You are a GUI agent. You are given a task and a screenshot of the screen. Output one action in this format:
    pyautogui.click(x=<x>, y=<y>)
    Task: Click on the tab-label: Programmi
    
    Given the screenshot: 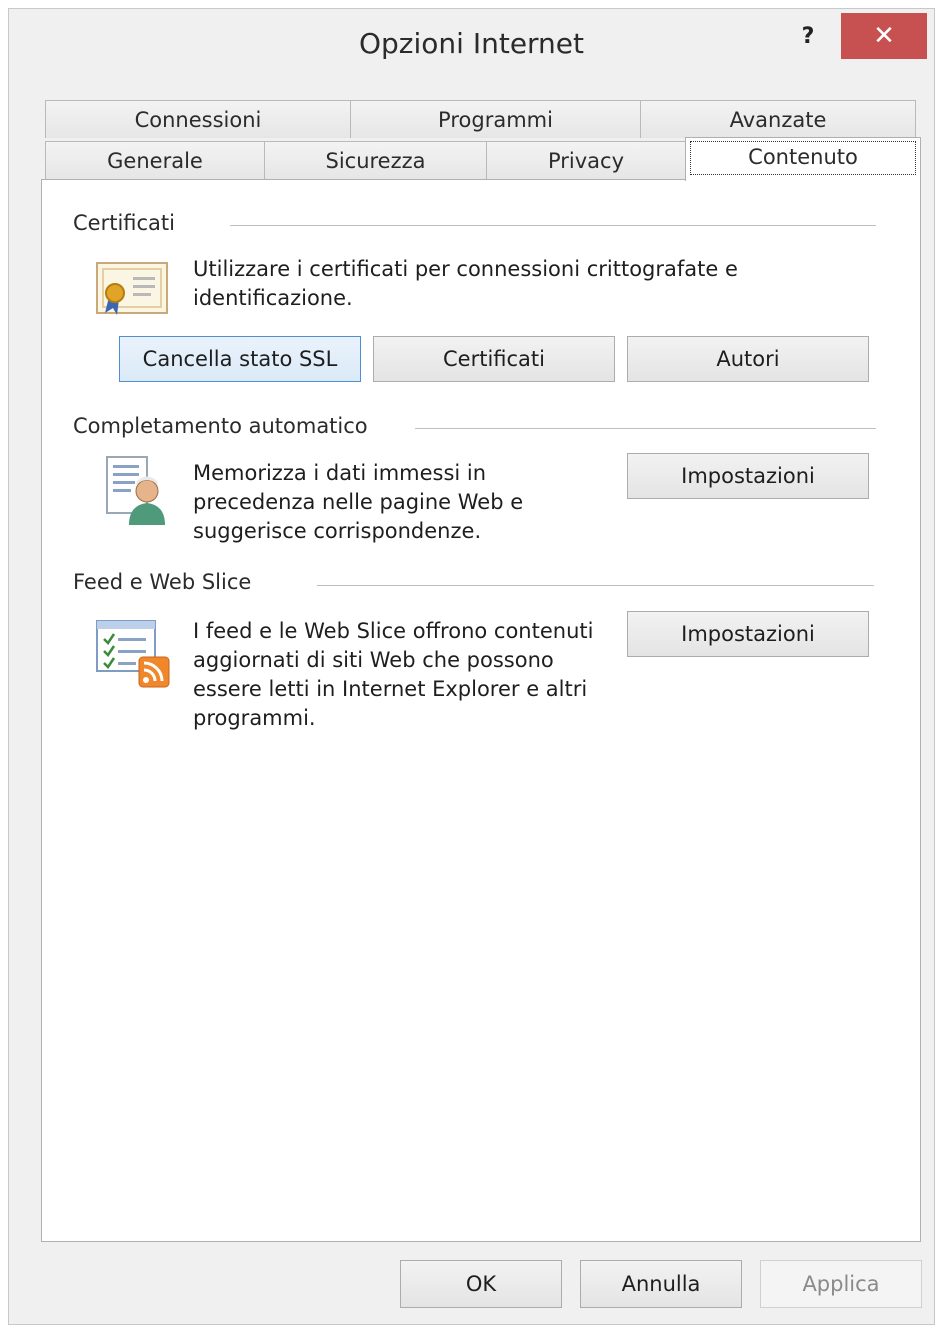 What is the action you would take?
    pyautogui.click(x=495, y=119)
    